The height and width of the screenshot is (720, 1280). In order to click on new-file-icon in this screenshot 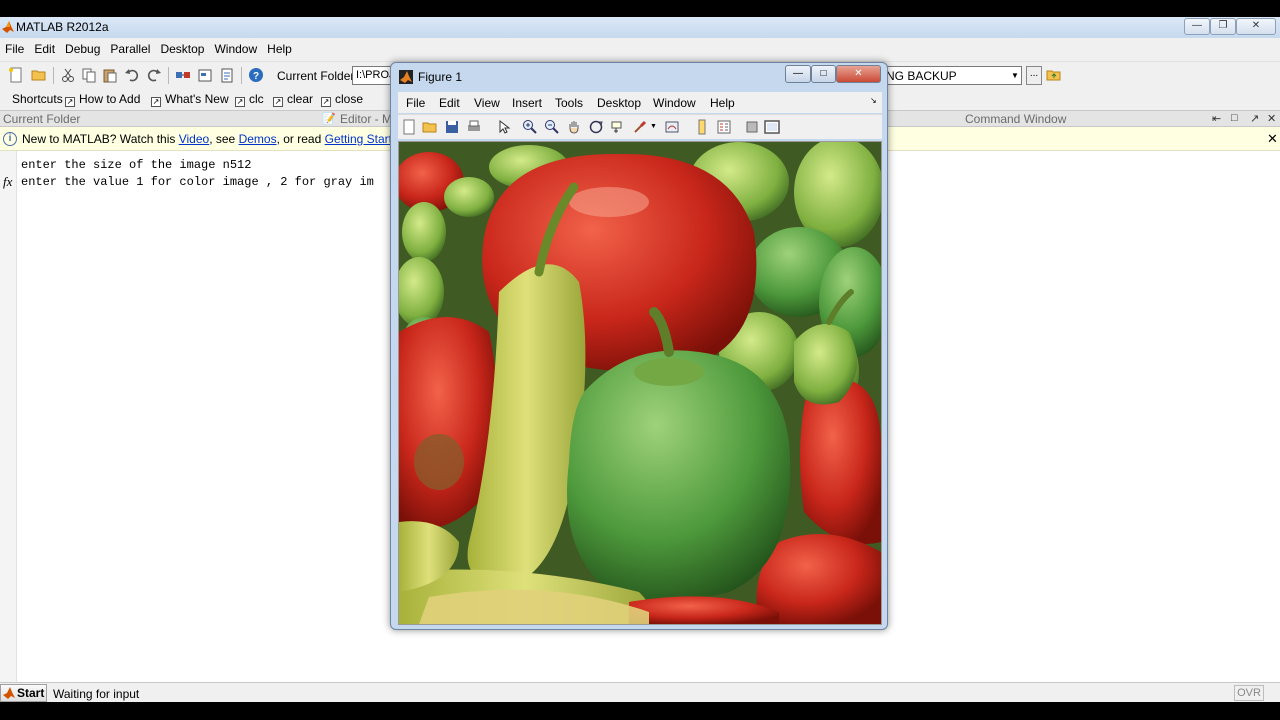, I will do `click(16, 75)`.